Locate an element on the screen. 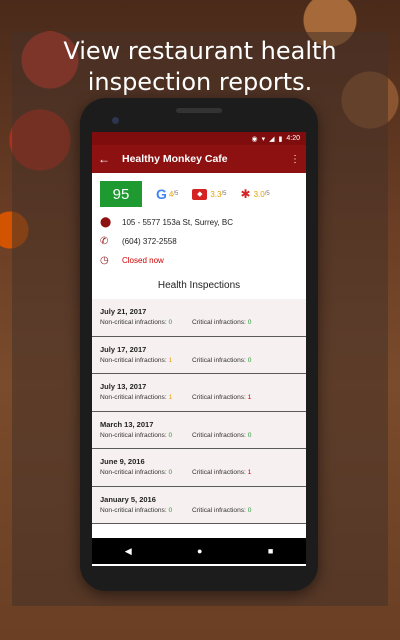 The width and height of the screenshot is (400, 640). hours-row: ◷ Closed now is located at coordinates (203, 260).